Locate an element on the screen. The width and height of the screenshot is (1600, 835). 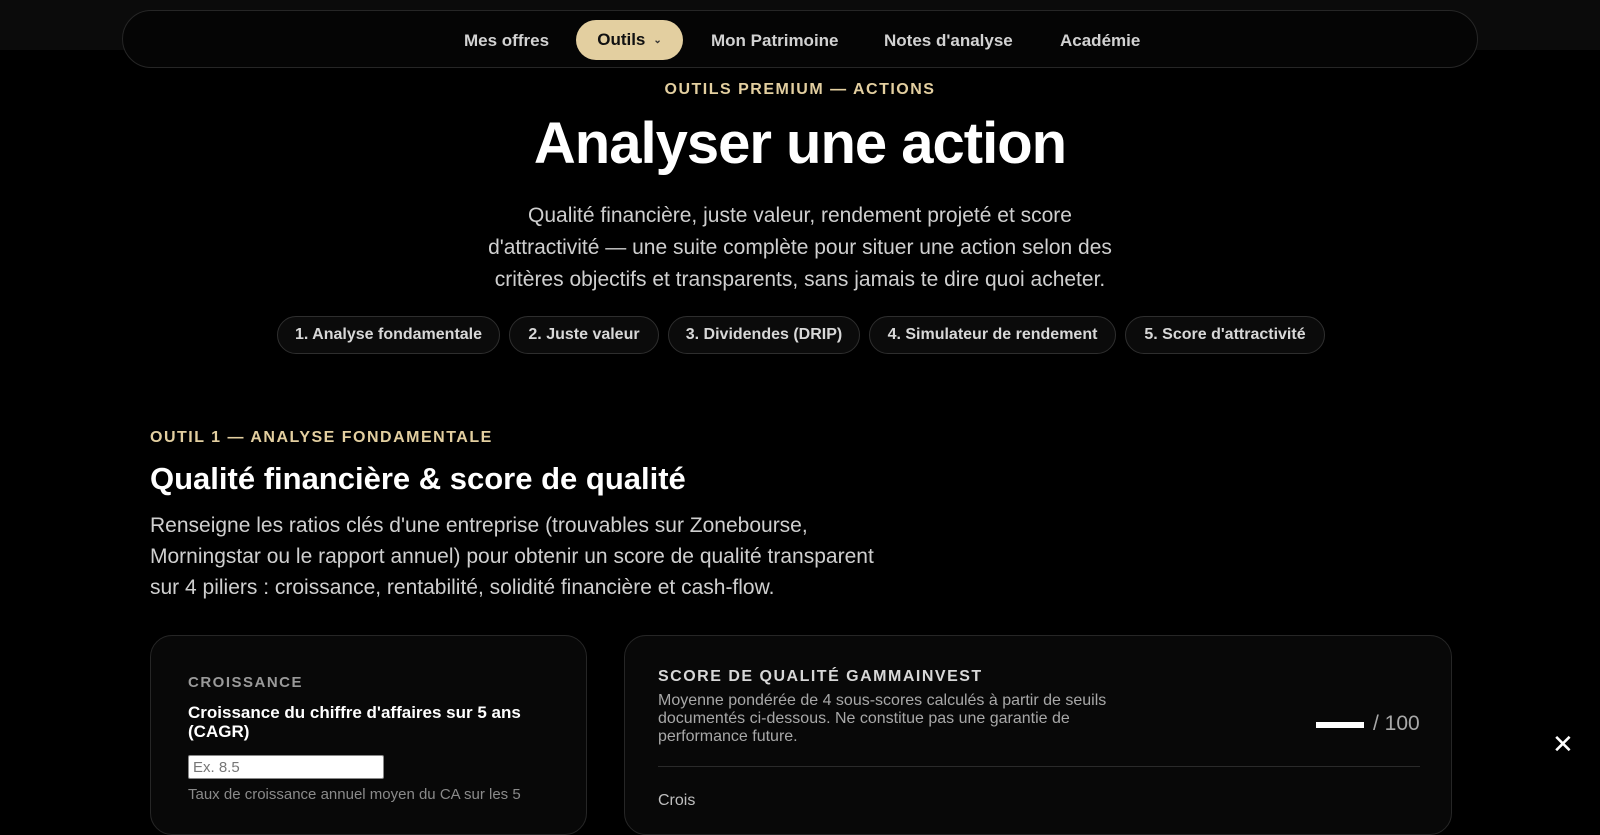
nav-outils: Outils ⌄ is located at coordinates (629, 40).